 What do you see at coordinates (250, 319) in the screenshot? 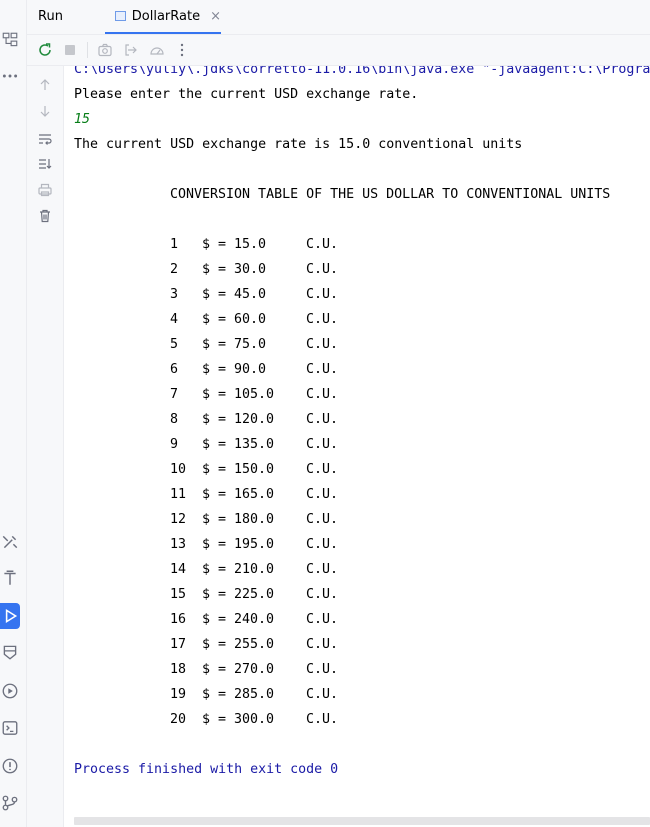
I see `row-value: 60.0` at bounding box center [250, 319].